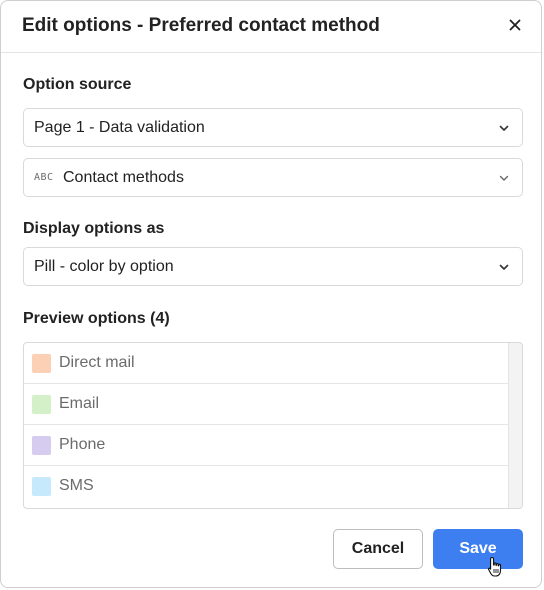 Image resolution: width=544 pixels, height=590 pixels. What do you see at coordinates (77, 84) in the screenshot?
I see `option-source-label: Option source` at bounding box center [77, 84].